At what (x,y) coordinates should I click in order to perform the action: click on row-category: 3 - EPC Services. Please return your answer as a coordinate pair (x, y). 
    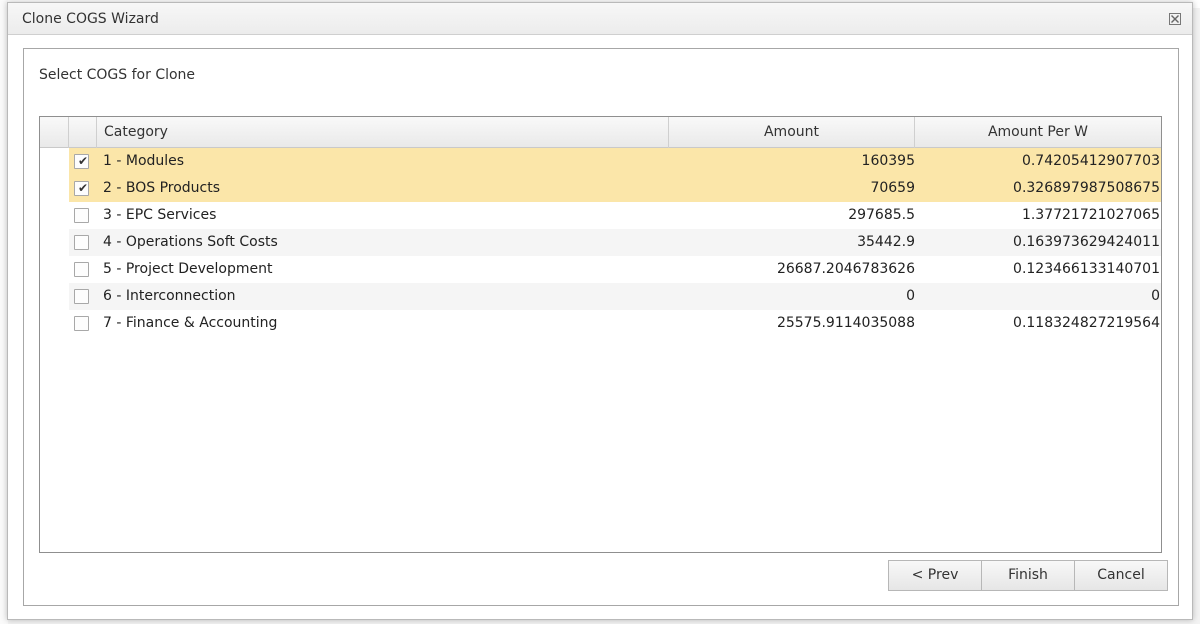
    Looking at the image, I should click on (160, 215).